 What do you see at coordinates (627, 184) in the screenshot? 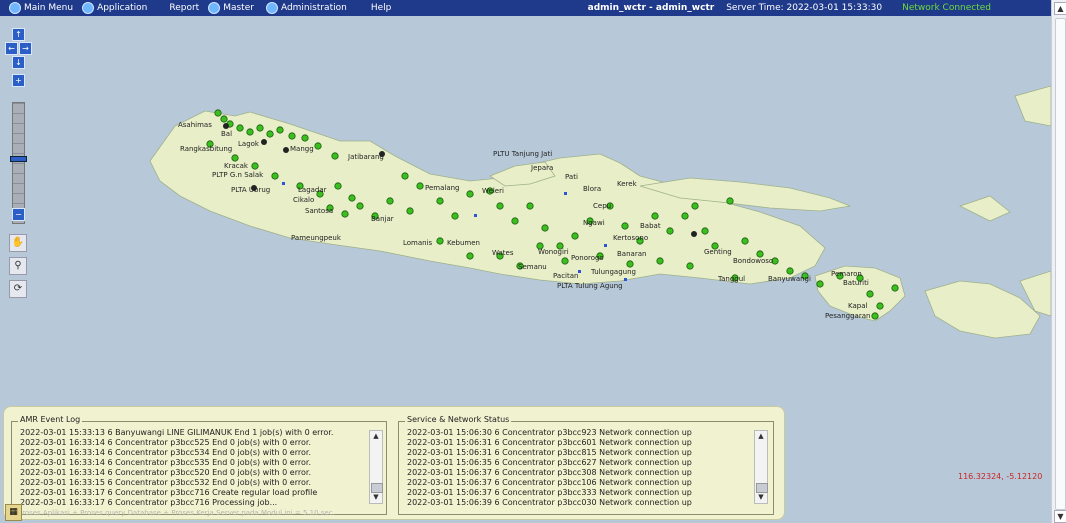
I see `place-label: Kerek` at bounding box center [627, 184].